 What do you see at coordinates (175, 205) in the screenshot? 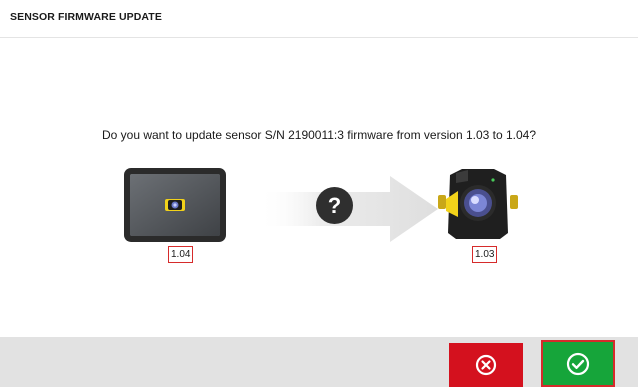
I see `tablet-device-icon` at bounding box center [175, 205].